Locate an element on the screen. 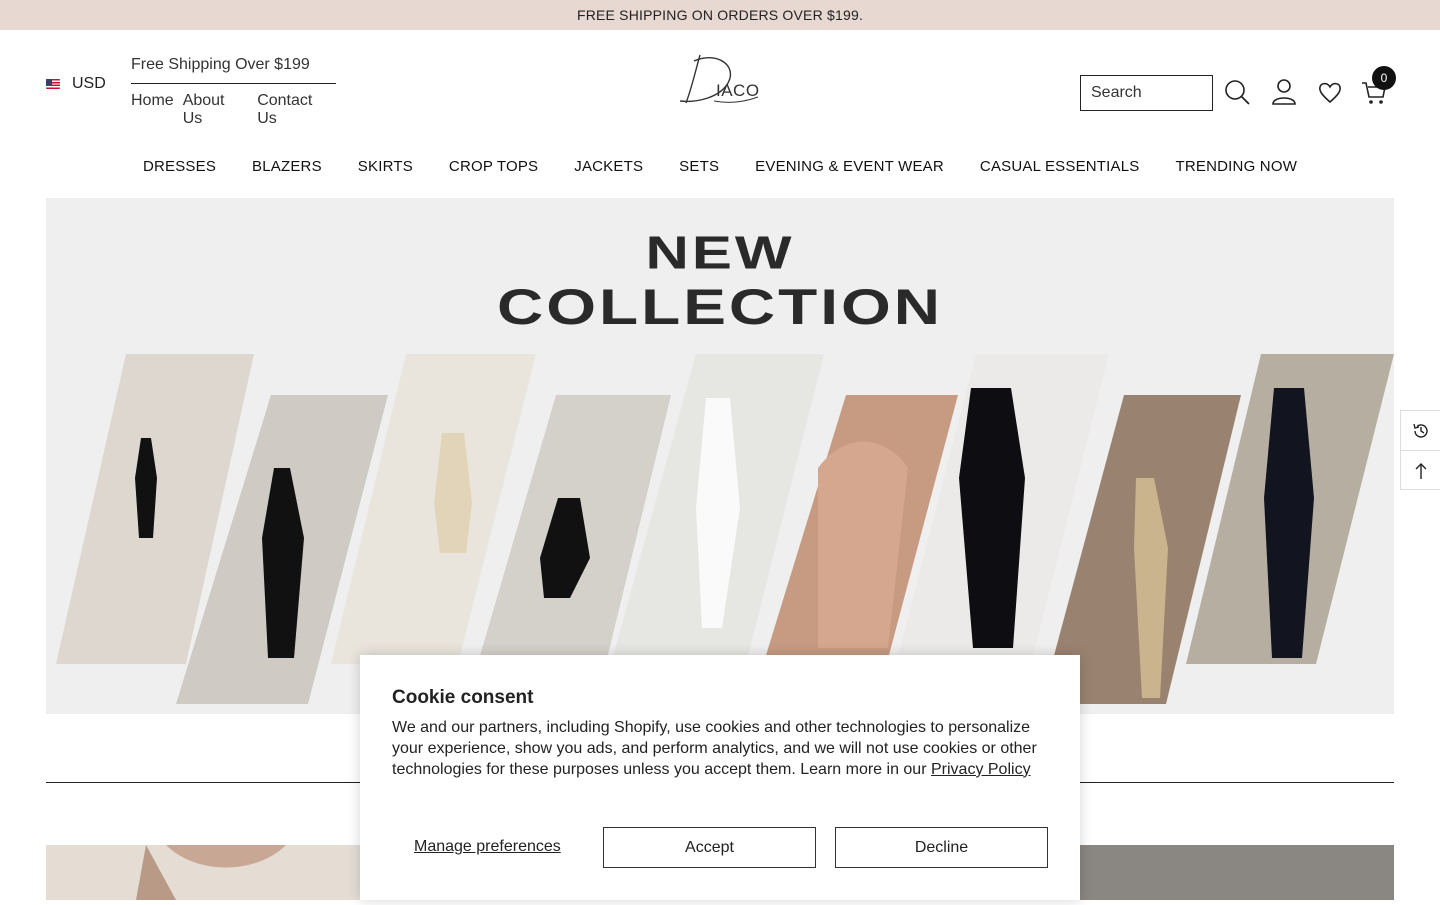 The width and height of the screenshot is (1440, 905). nav-dresses: DRESSES is located at coordinates (179, 166).